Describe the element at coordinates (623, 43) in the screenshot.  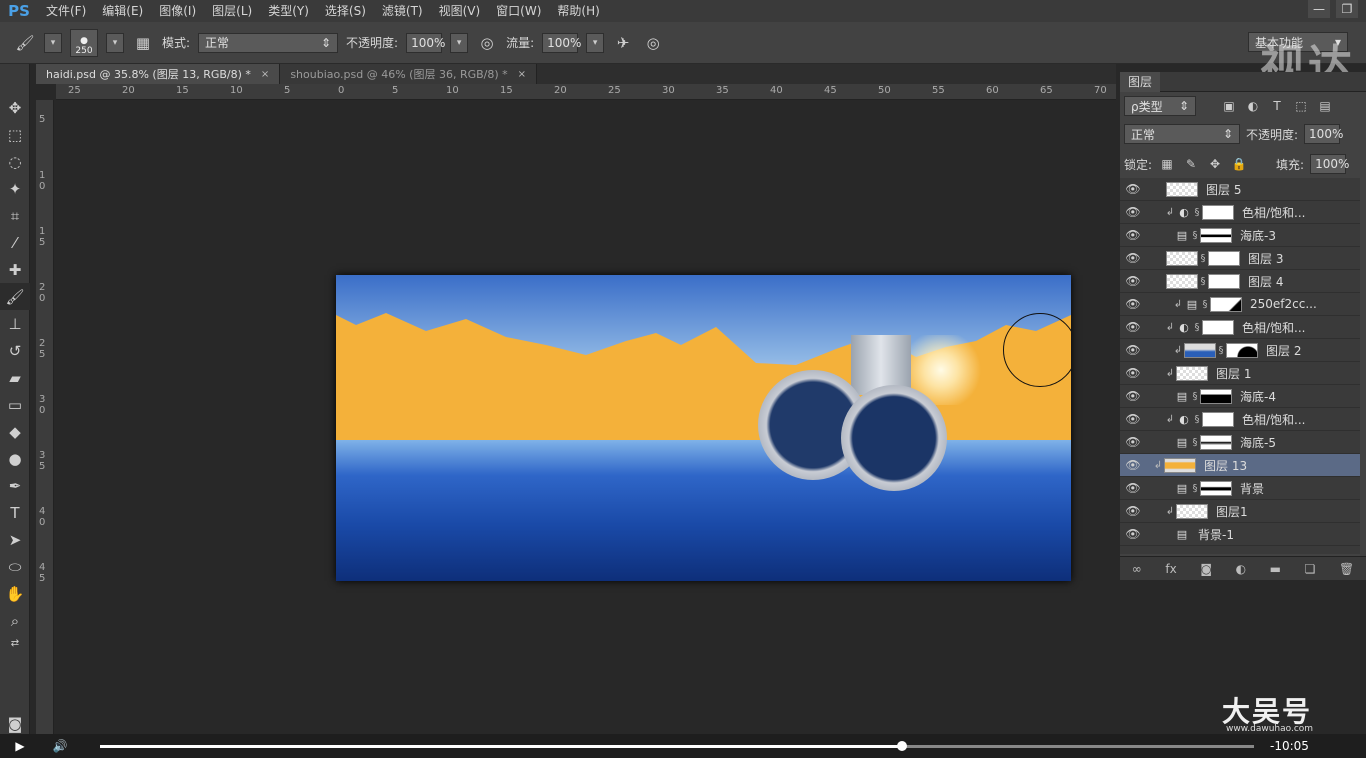
I see `airbrush-icon: ✈` at that location.